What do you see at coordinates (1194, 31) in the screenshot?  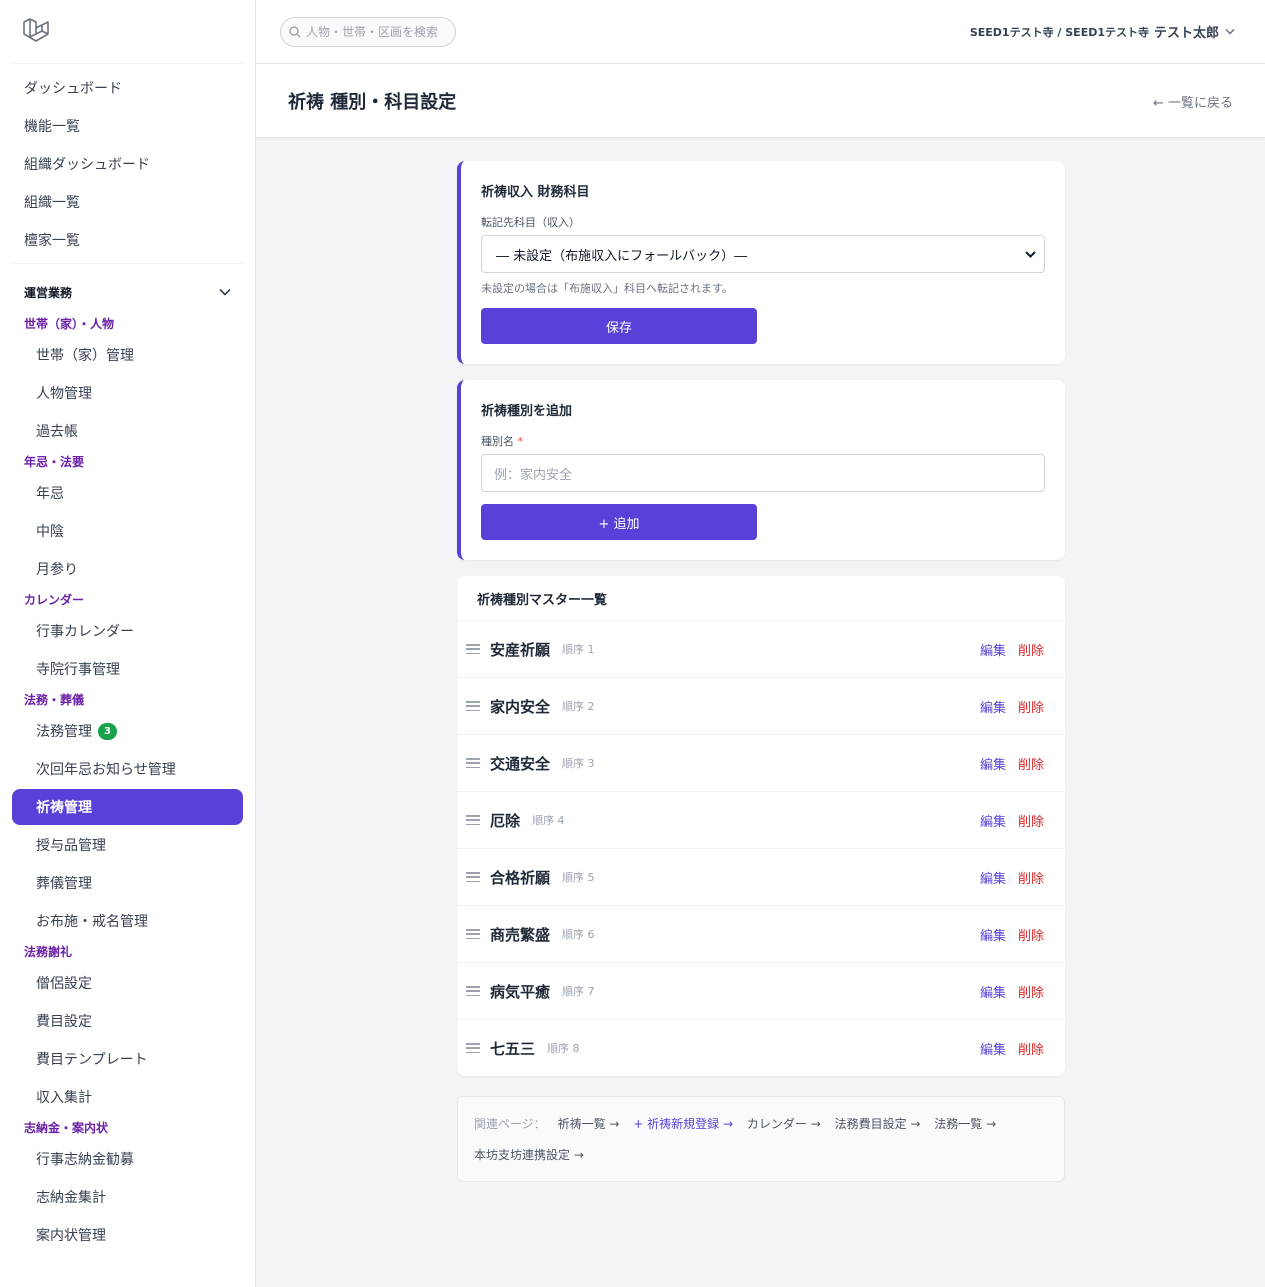 I see `user-menu: テスト太郎` at bounding box center [1194, 31].